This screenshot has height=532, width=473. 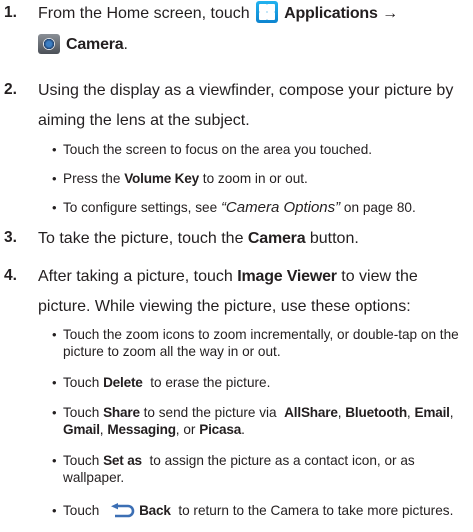 I want to click on applications-icon, so click(x=266, y=12).